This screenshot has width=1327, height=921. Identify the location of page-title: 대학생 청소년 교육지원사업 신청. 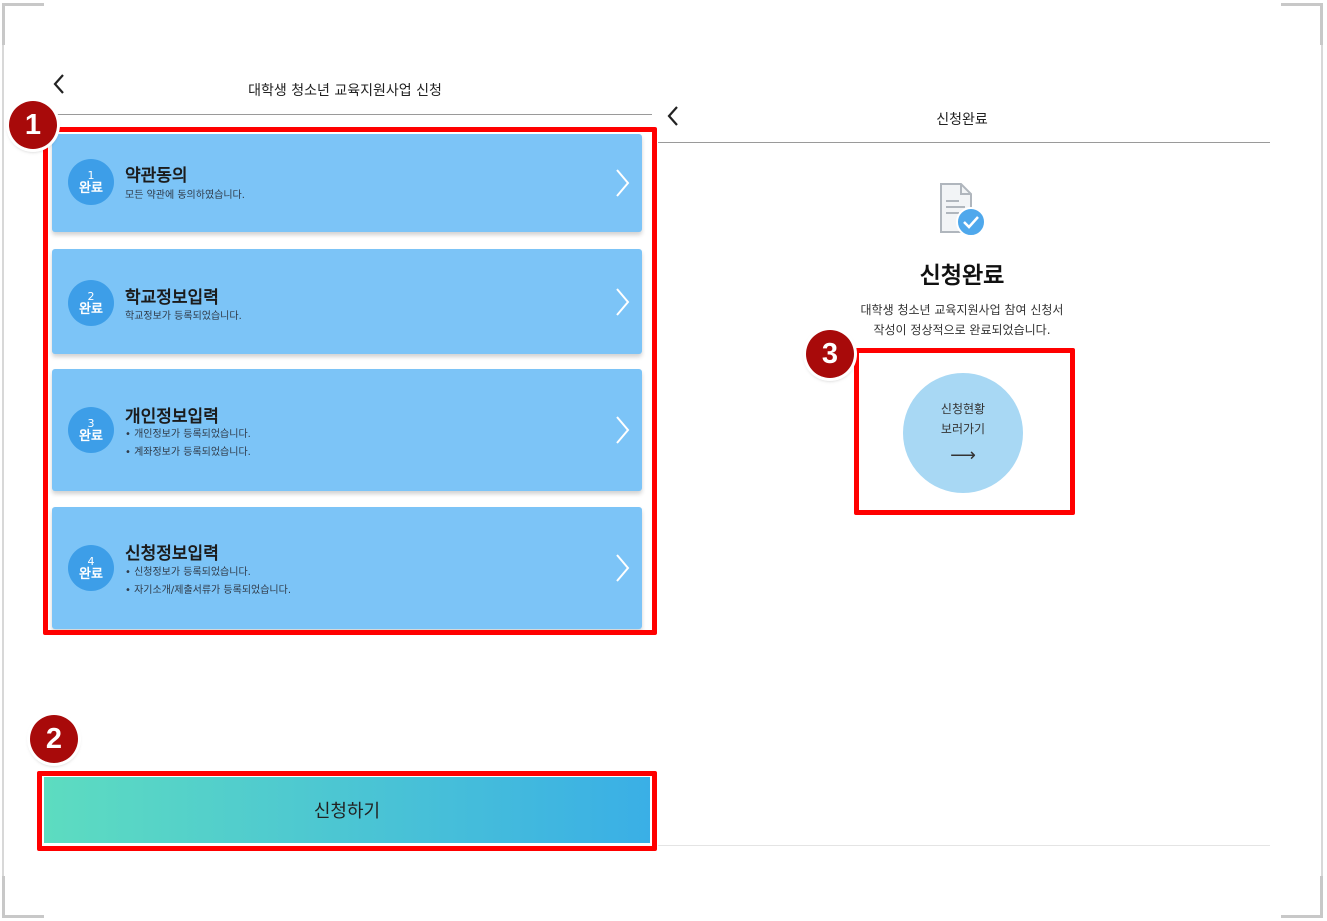
(345, 91).